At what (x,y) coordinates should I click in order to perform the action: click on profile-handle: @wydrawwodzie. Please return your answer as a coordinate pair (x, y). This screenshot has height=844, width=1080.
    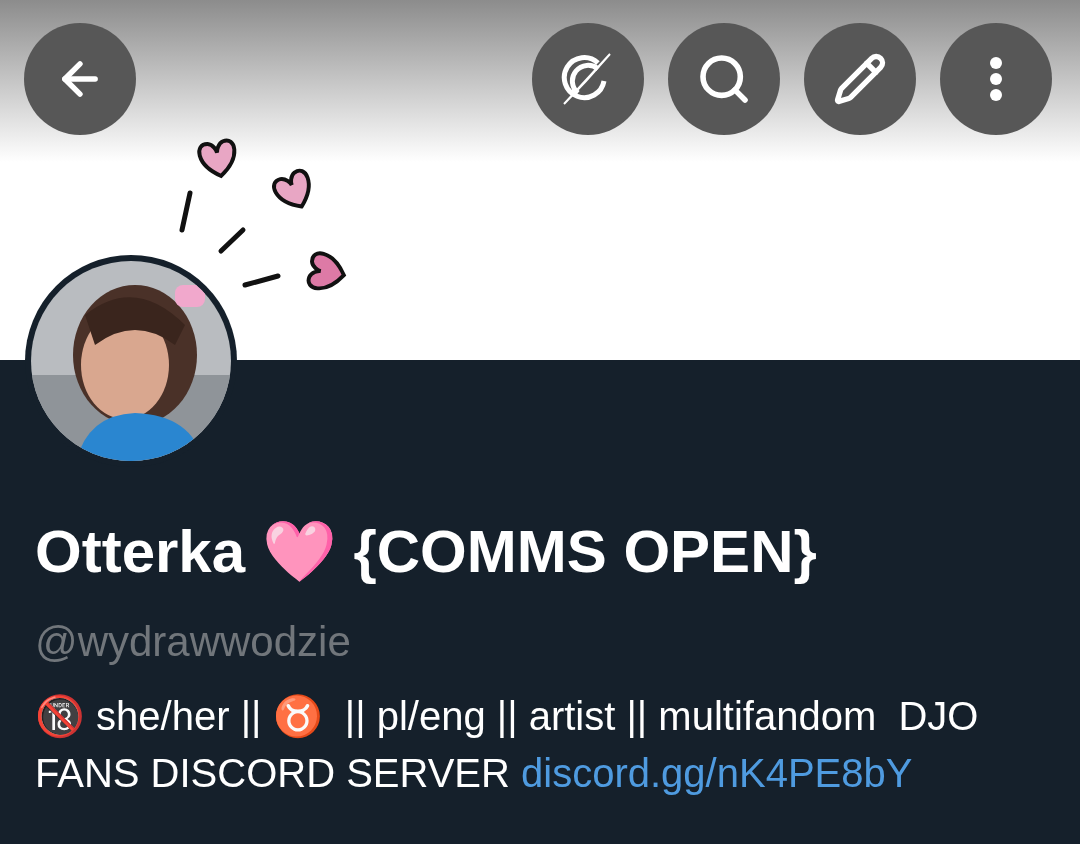
    Looking at the image, I should click on (193, 642).